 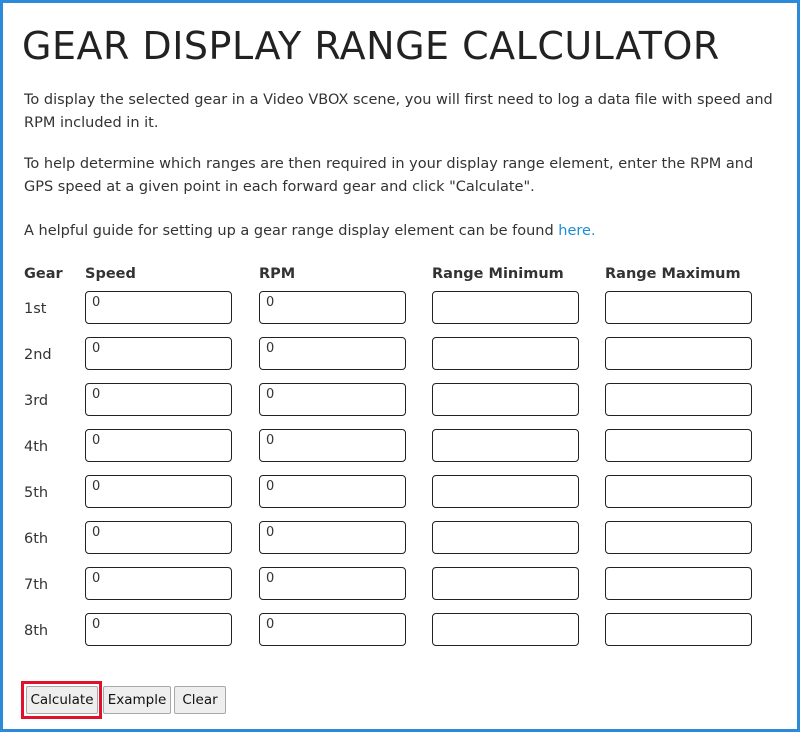 I want to click on clear-button: Clear, so click(x=200, y=700).